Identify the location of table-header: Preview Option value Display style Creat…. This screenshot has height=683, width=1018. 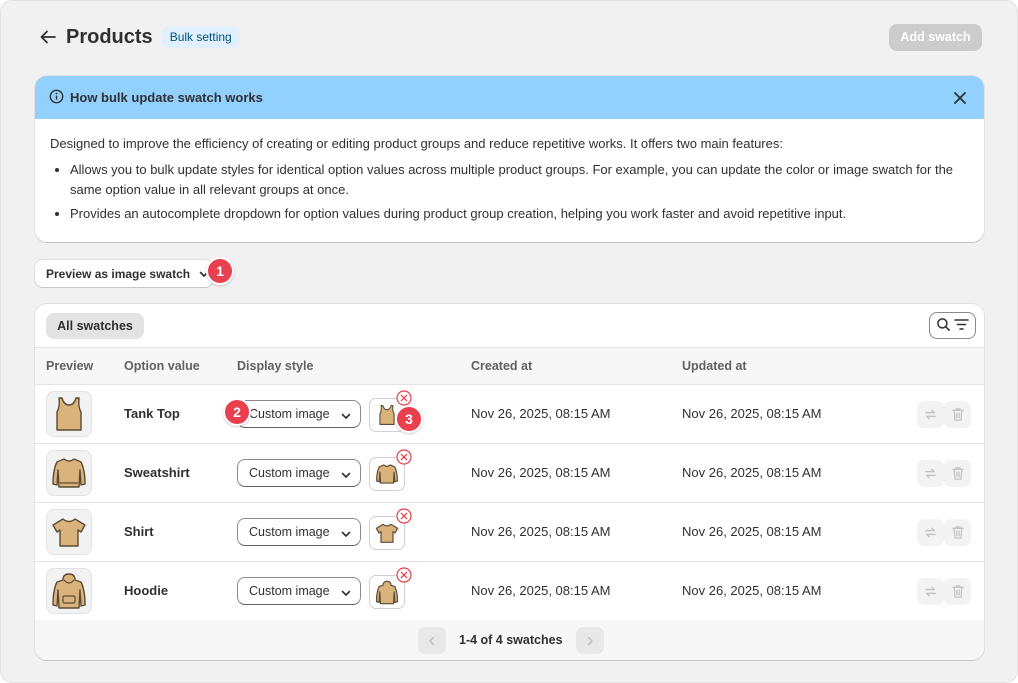
(509, 366).